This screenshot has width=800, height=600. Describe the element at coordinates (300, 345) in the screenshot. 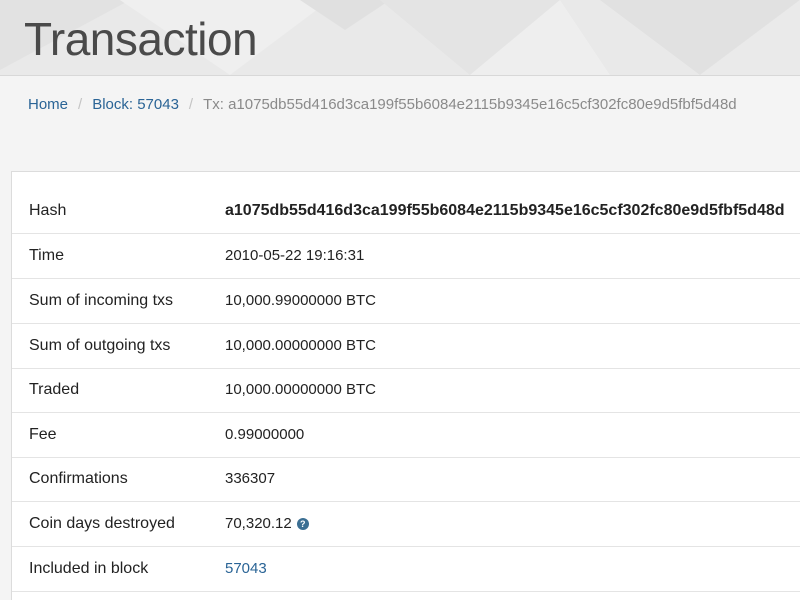

I see `outgoing-value: 10,000.00000000 BTC` at that location.